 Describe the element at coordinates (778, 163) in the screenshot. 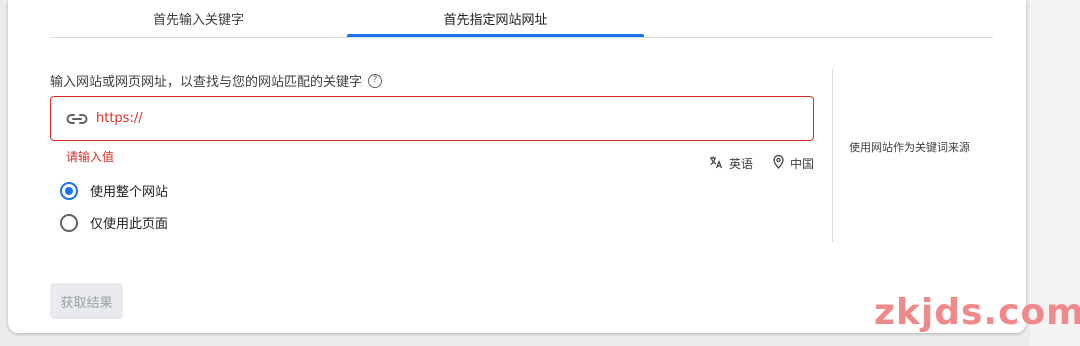

I see `location-pin-icon` at that location.